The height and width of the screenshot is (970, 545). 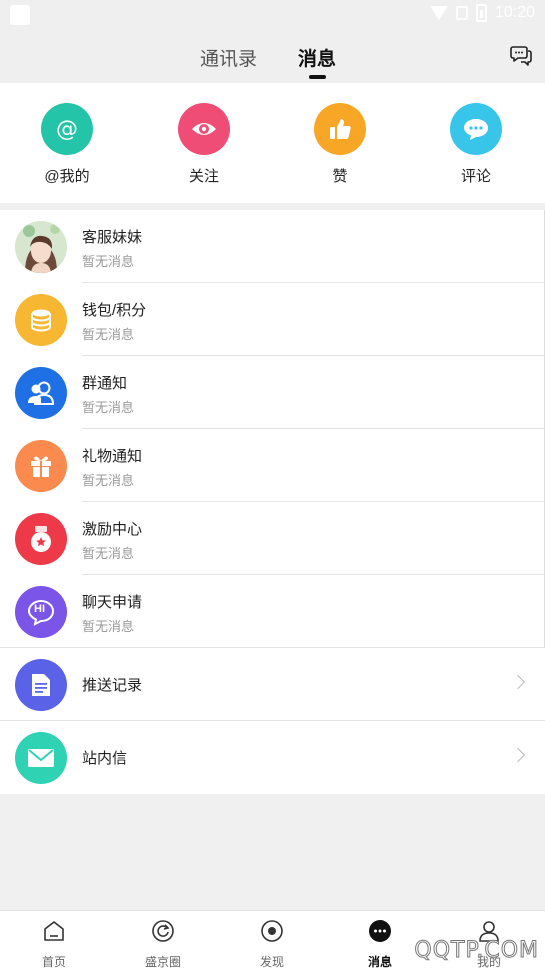 What do you see at coordinates (53, 962) in the screenshot?
I see `nav-label: 首页` at bounding box center [53, 962].